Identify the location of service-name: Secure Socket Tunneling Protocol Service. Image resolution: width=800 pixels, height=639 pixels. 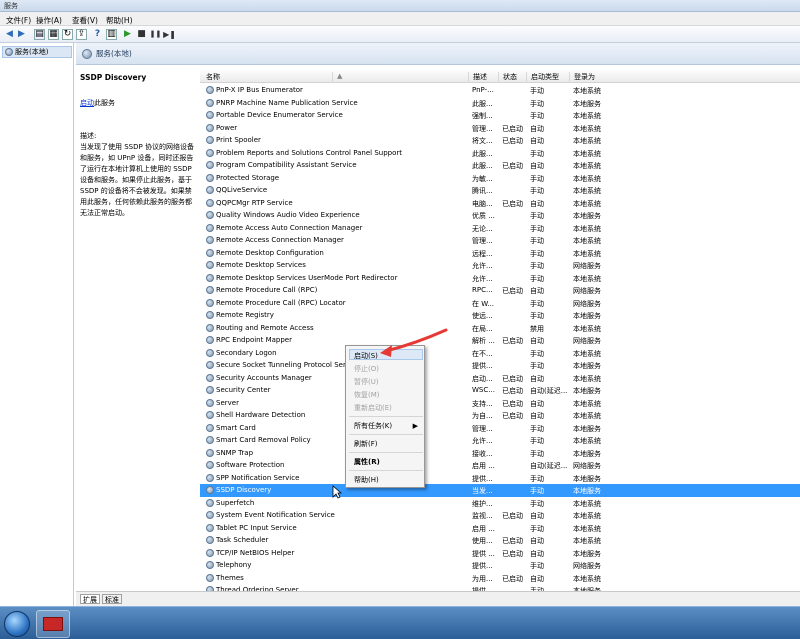
(288, 365).